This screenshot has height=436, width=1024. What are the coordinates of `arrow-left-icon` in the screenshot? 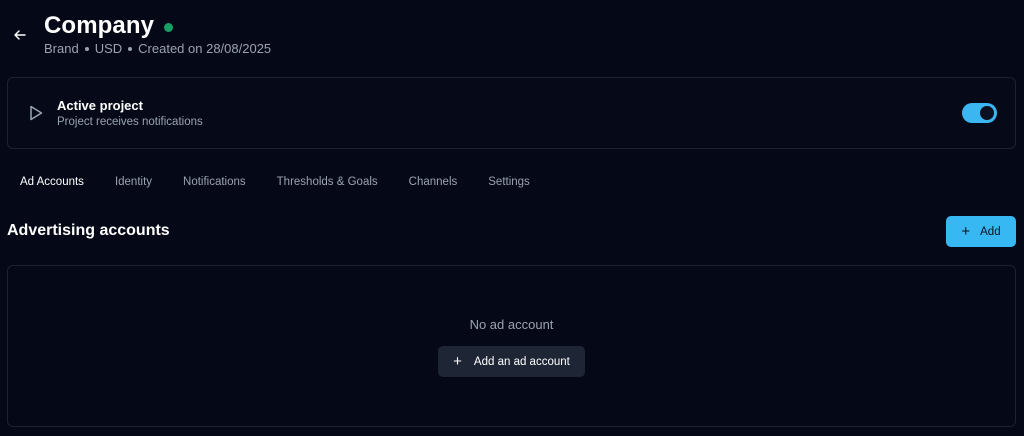 It's located at (20, 35).